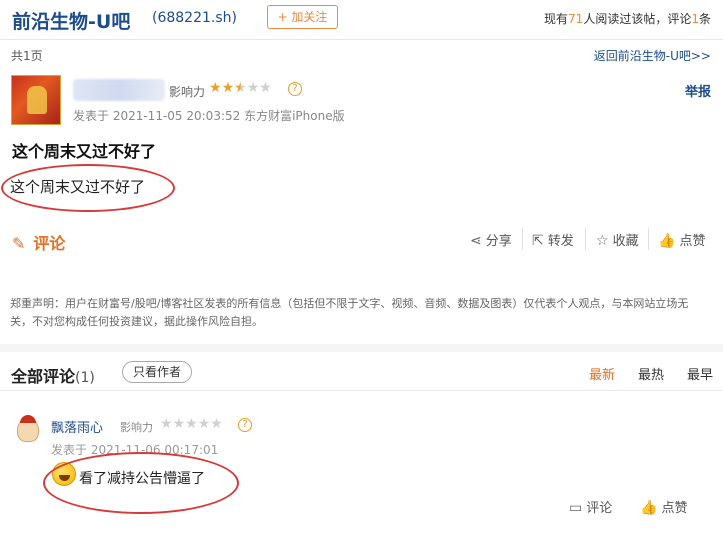  Describe the element at coordinates (556, 19) in the screenshot. I see `readers-prefix: 现有` at that location.